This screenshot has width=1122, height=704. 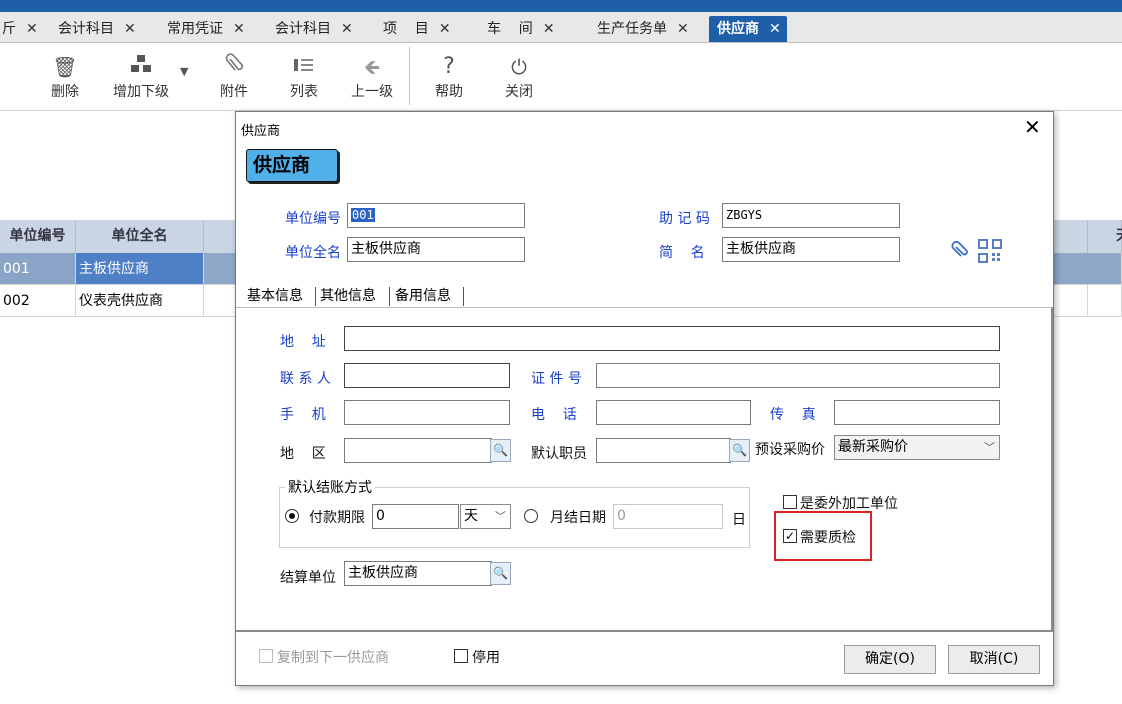 What do you see at coordinates (389, 296) in the screenshot?
I see `tab-divider` at bounding box center [389, 296].